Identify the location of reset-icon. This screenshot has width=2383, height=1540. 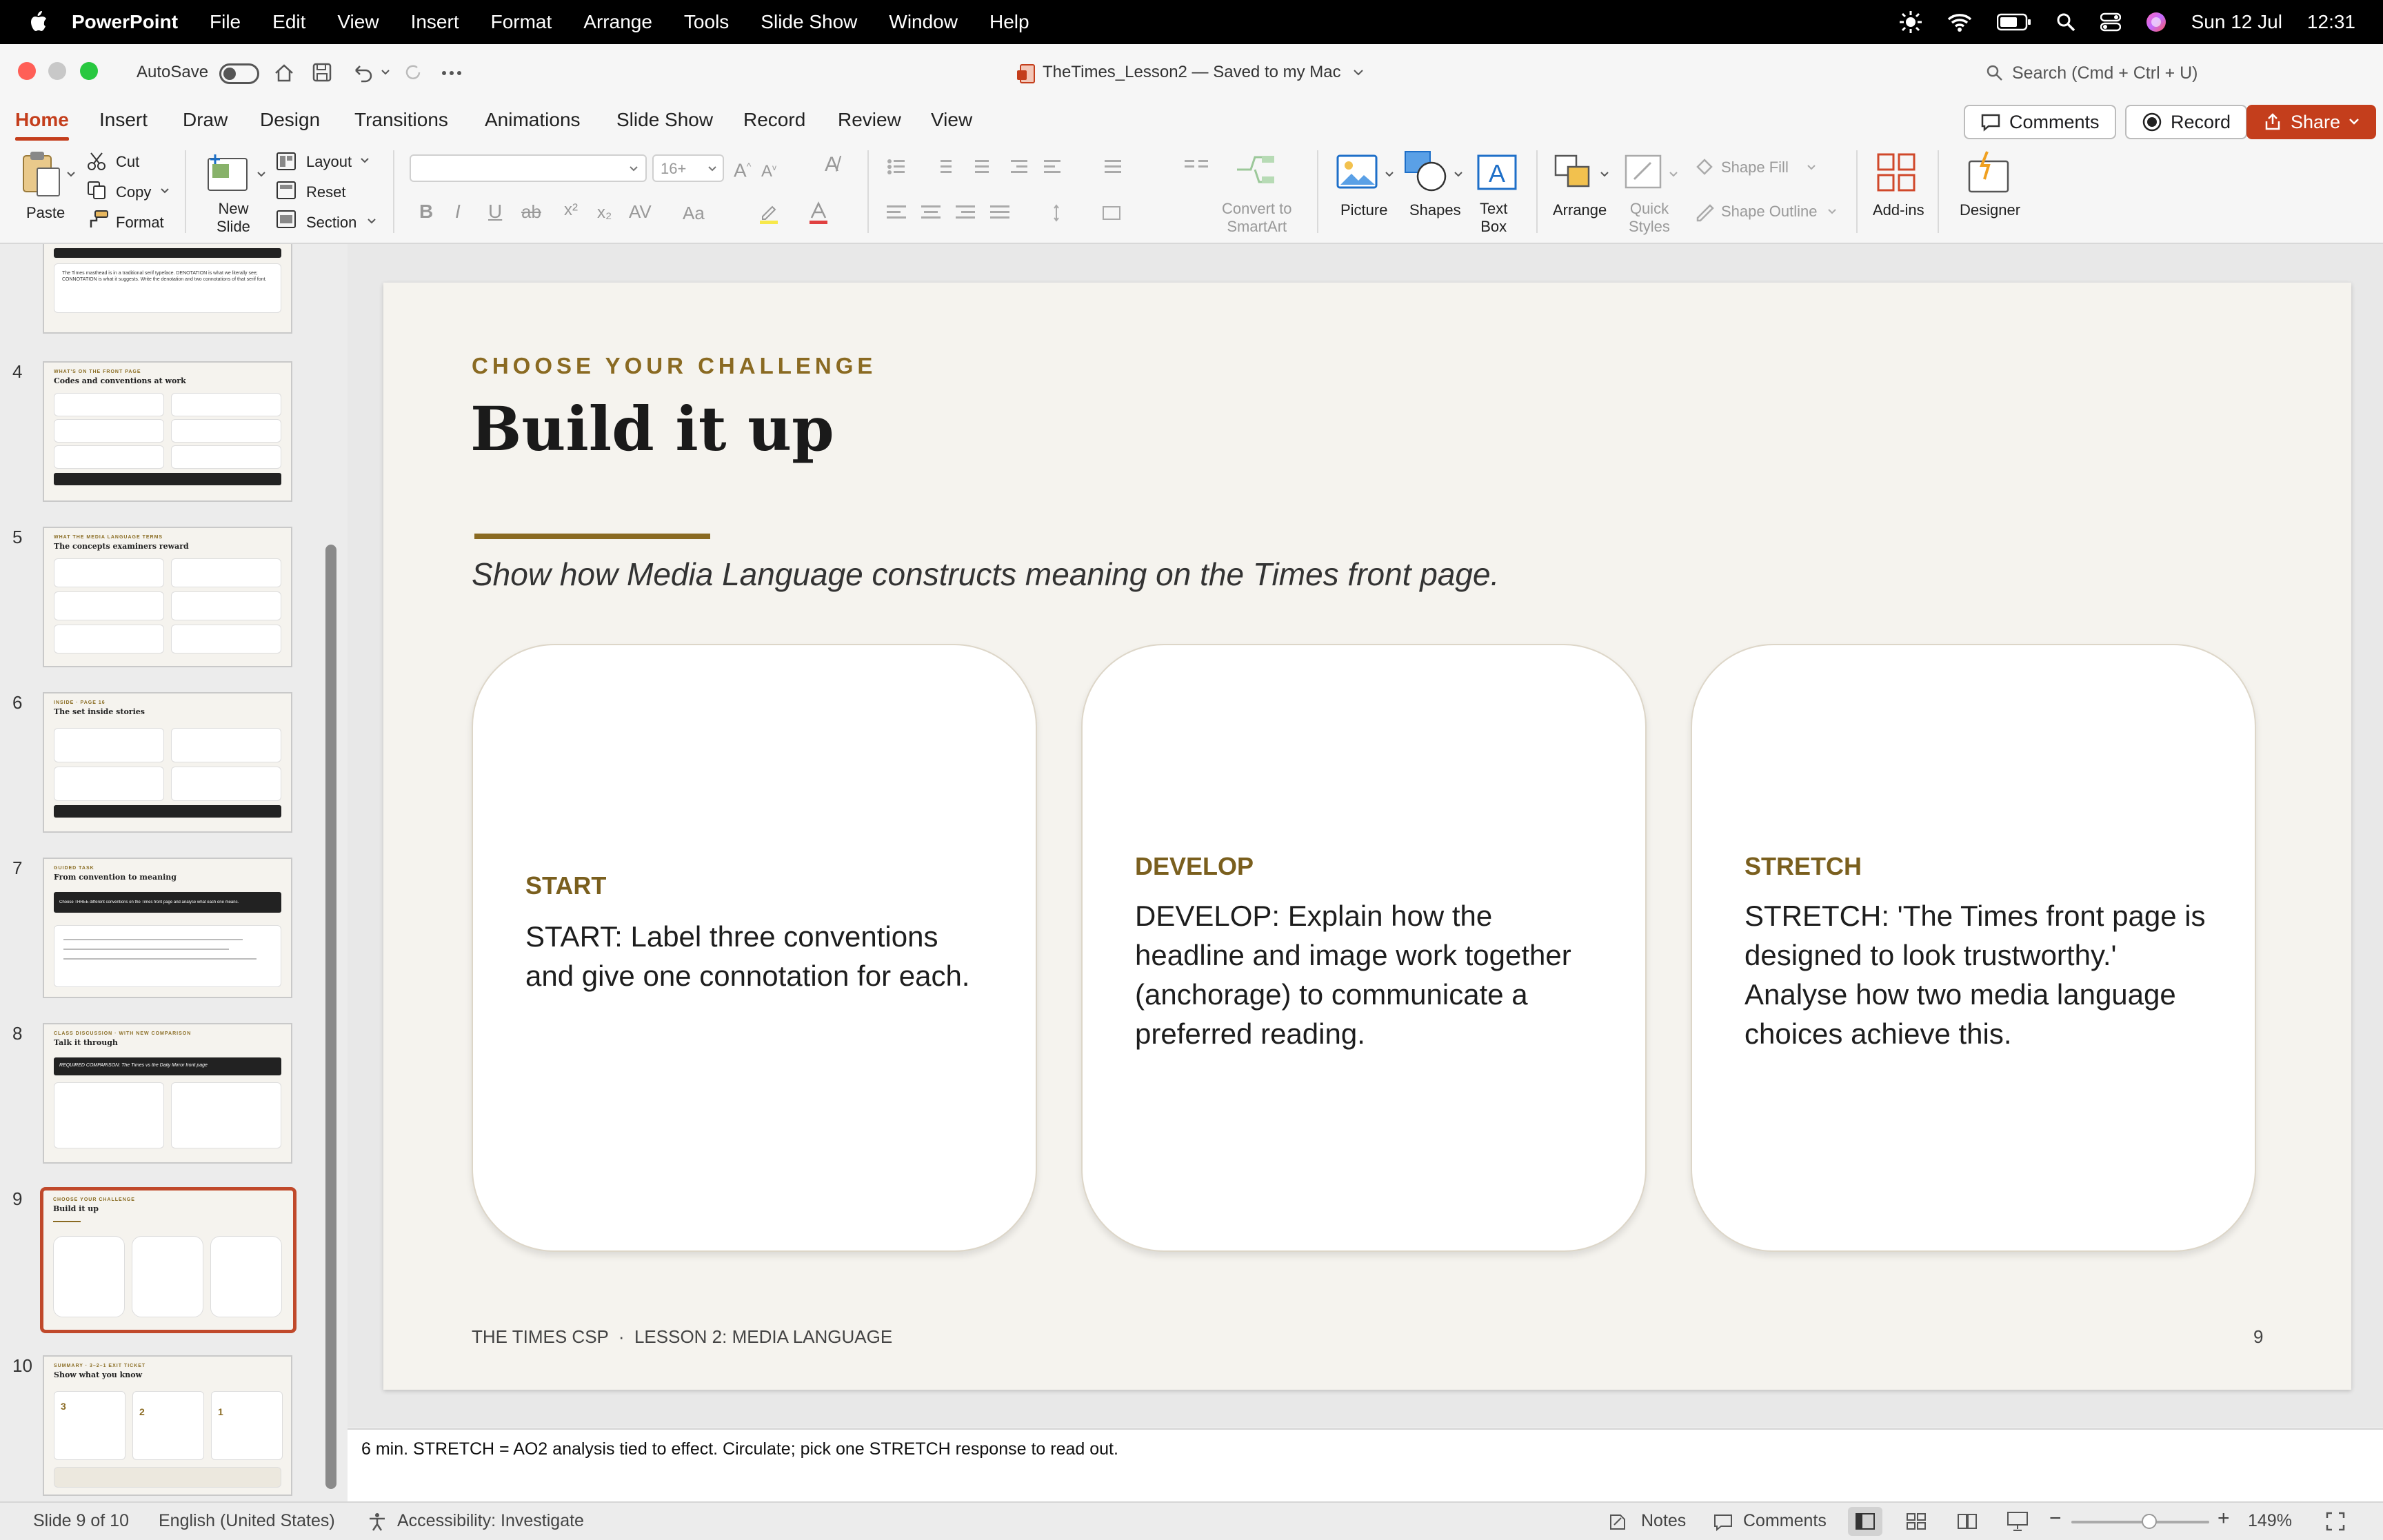
(286, 191).